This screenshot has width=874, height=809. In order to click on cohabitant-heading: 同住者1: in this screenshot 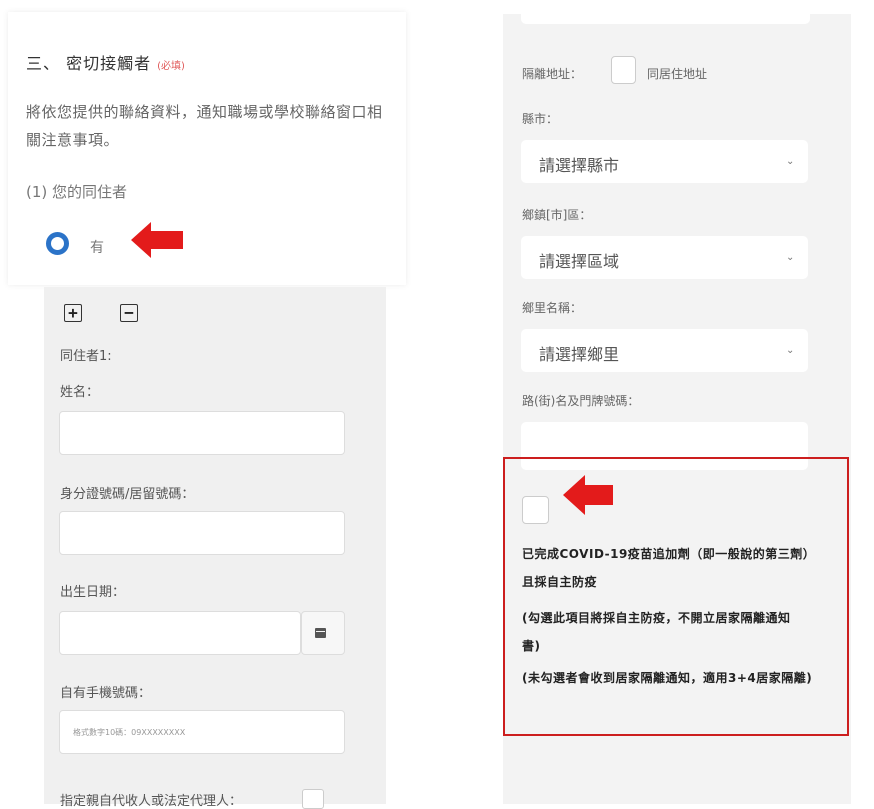, I will do `click(86, 356)`.